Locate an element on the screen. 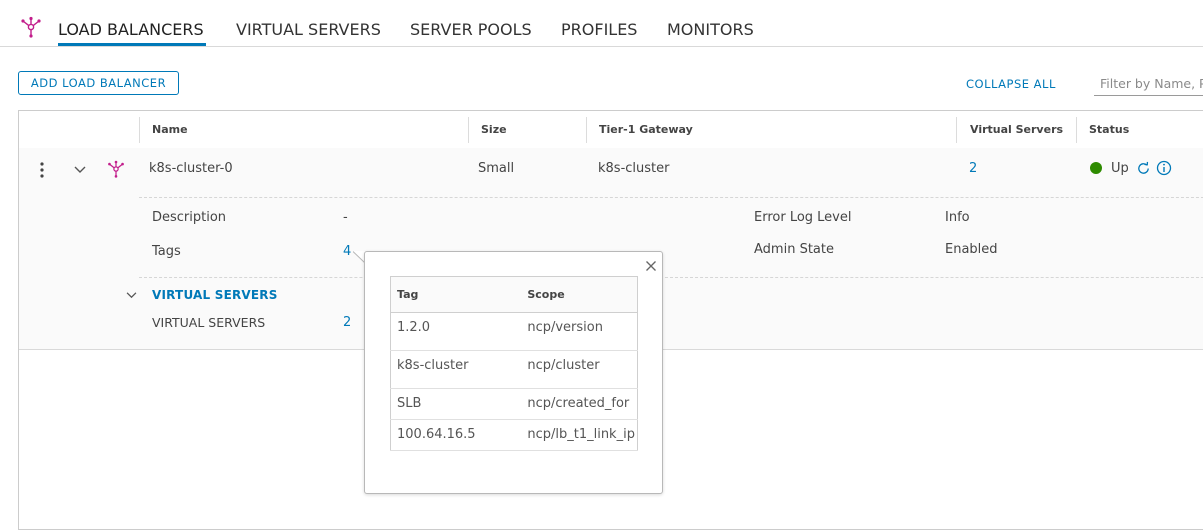 This screenshot has height=530, width=1203. tab-virtual-servers: VIRTUAL SERVERS is located at coordinates (308, 29).